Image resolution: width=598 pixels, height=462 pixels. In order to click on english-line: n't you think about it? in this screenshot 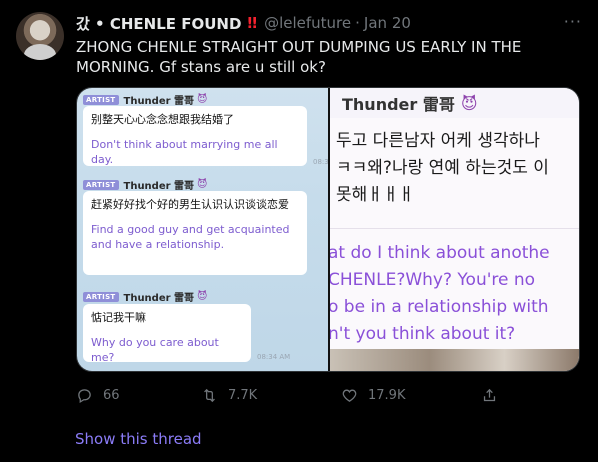, I will do `click(423, 334)`.